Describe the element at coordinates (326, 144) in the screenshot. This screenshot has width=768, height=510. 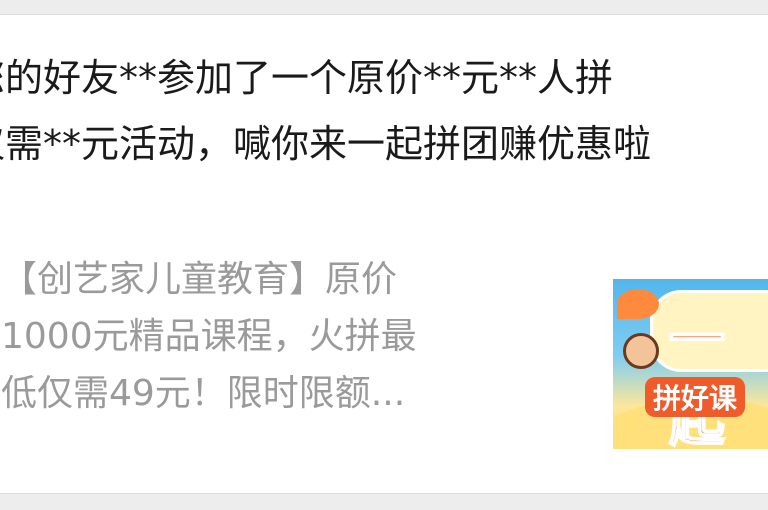
I see `card-title-line-2: 仅需**元活动，喊你来一起拼团赚优惠啦` at that location.